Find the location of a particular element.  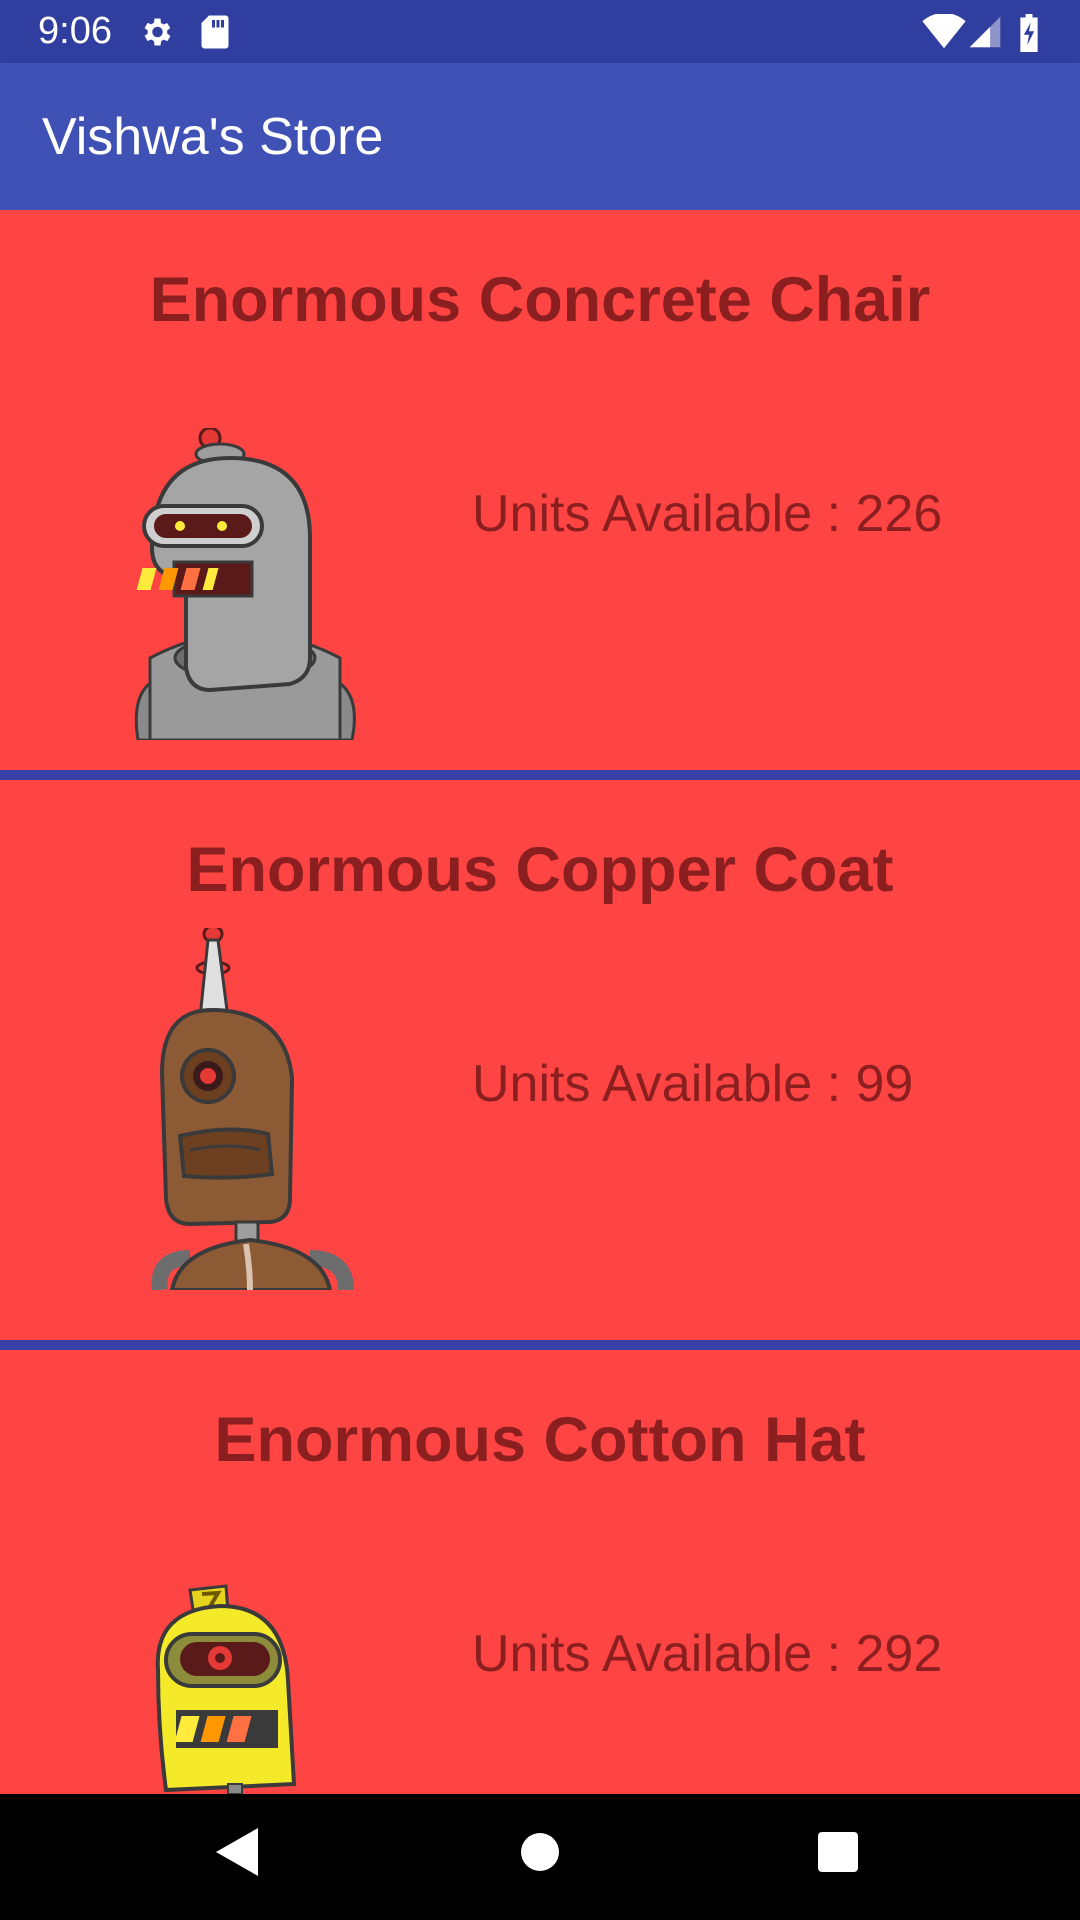

product-name: Enormous Cotton Hat is located at coordinates (540, 1440).